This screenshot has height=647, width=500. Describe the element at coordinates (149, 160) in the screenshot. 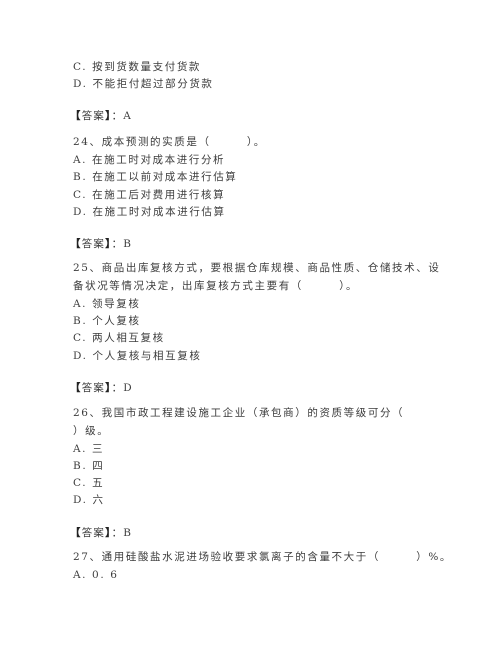

I see `q24-option-a: A. 在施工时对成本进行分析` at that location.